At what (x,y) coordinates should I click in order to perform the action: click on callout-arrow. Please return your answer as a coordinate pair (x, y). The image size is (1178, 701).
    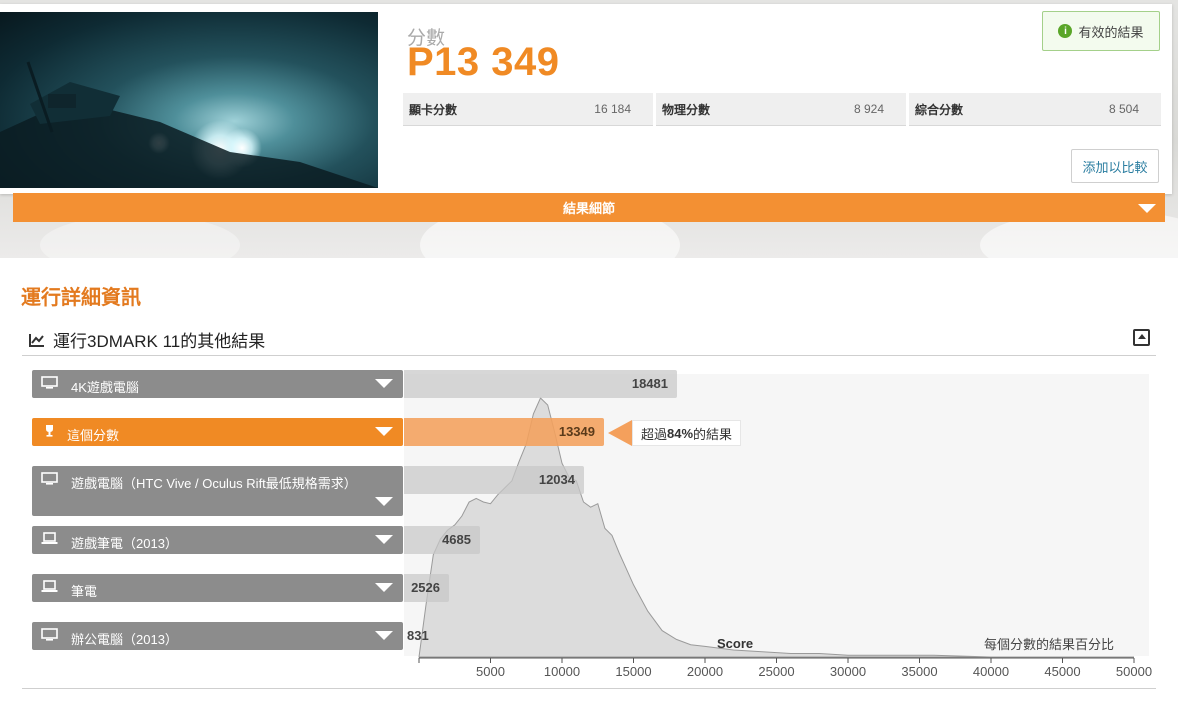
    Looking at the image, I should click on (620, 433).